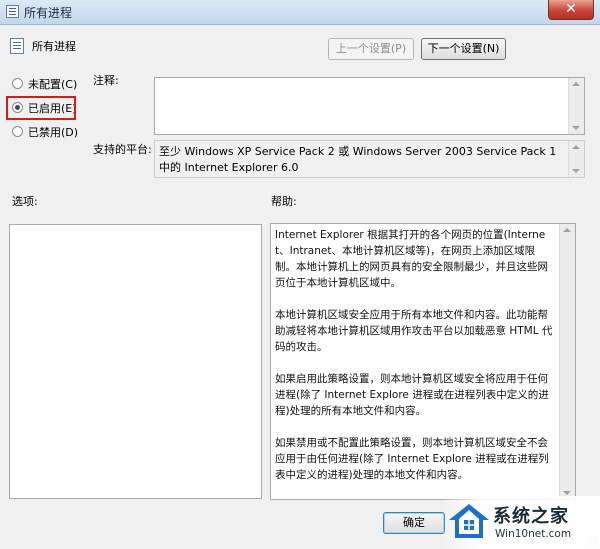 This screenshot has height=549, width=600. What do you see at coordinates (533, 534) in the screenshot?
I see `watermark-url: Win10net.com` at bounding box center [533, 534].